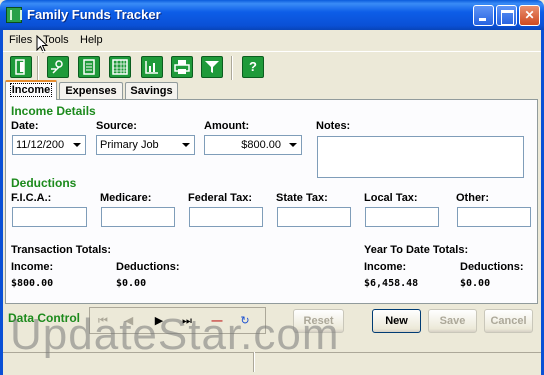 The width and height of the screenshot is (544, 375). I want to click on help-icon: ?, so click(253, 66).